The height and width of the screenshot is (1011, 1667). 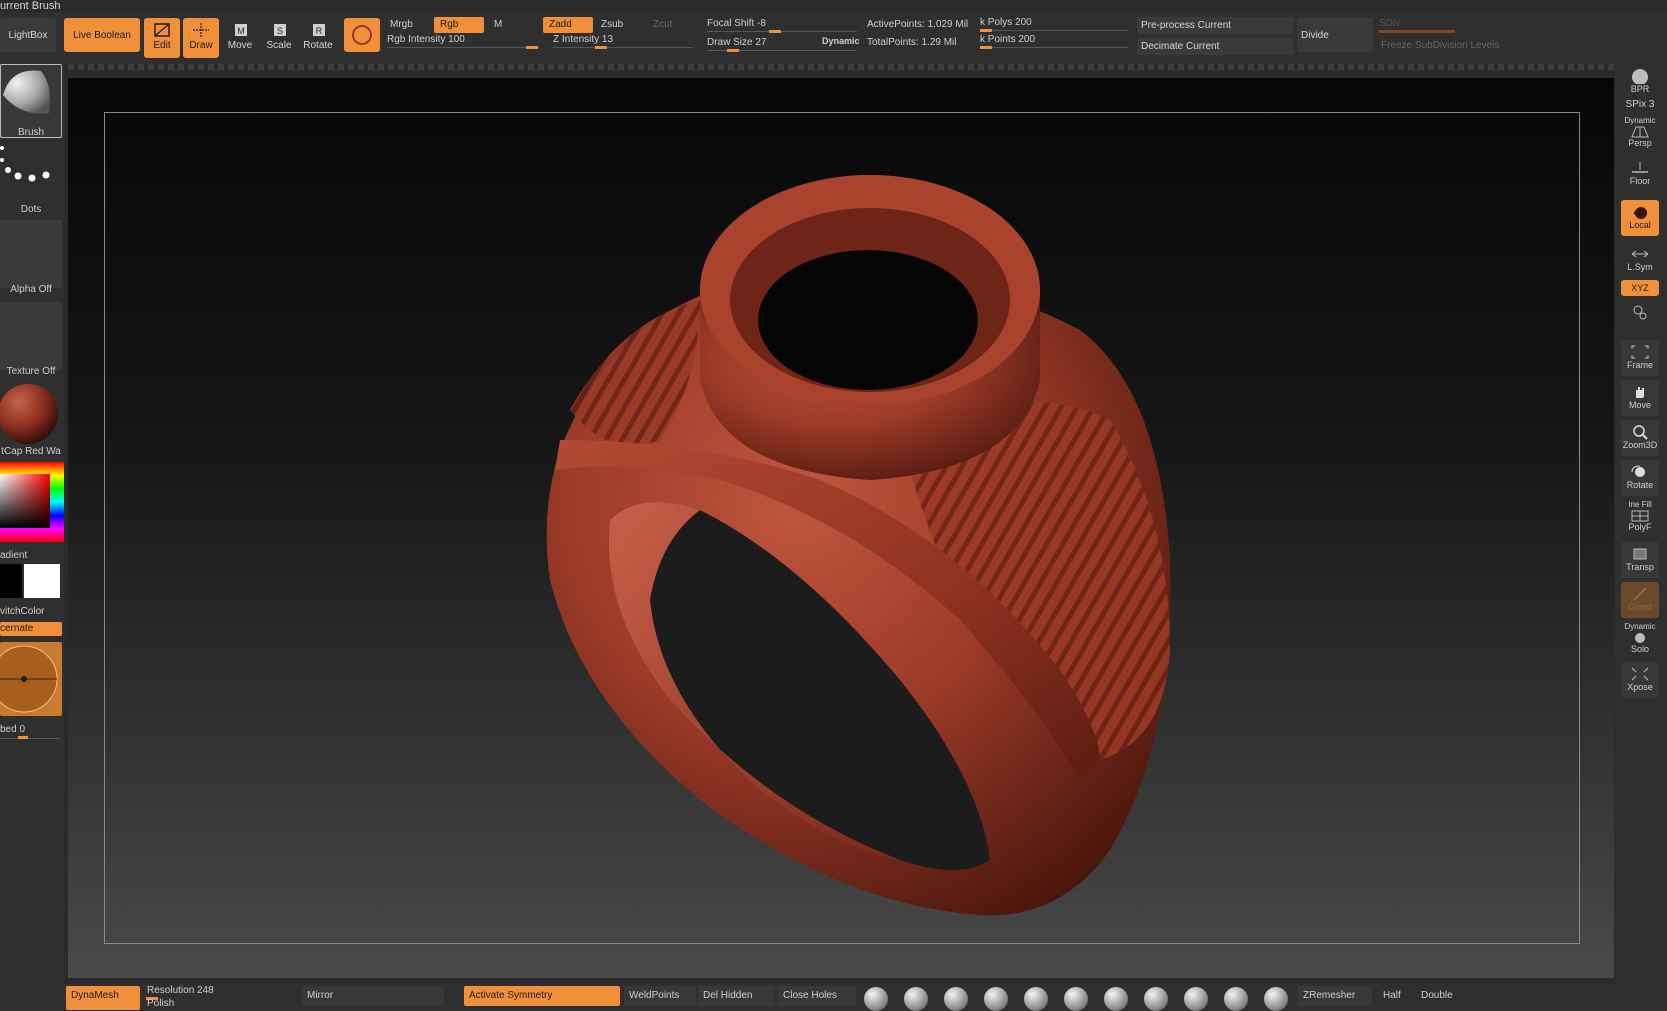 What do you see at coordinates (623, 47) in the screenshot?
I see `z-intensity-track` at bounding box center [623, 47].